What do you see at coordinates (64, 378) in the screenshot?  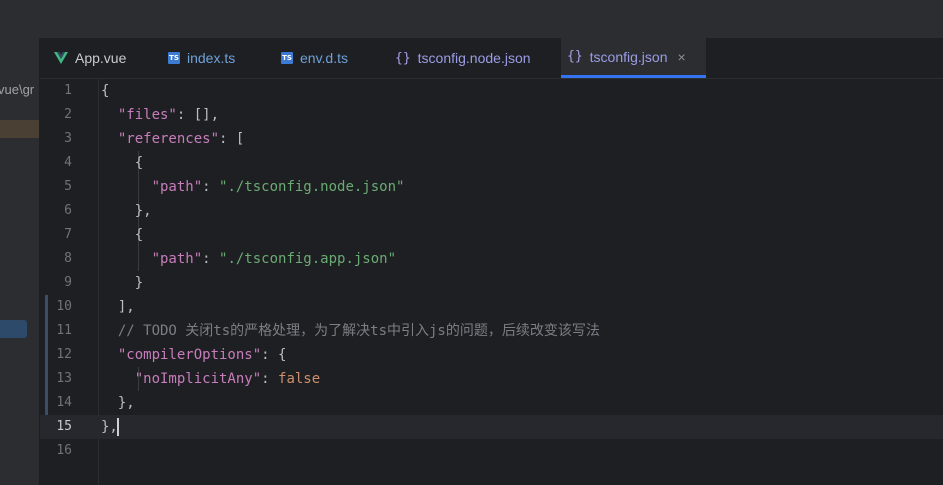 I see `line-number: 13` at bounding box center [64, 378].